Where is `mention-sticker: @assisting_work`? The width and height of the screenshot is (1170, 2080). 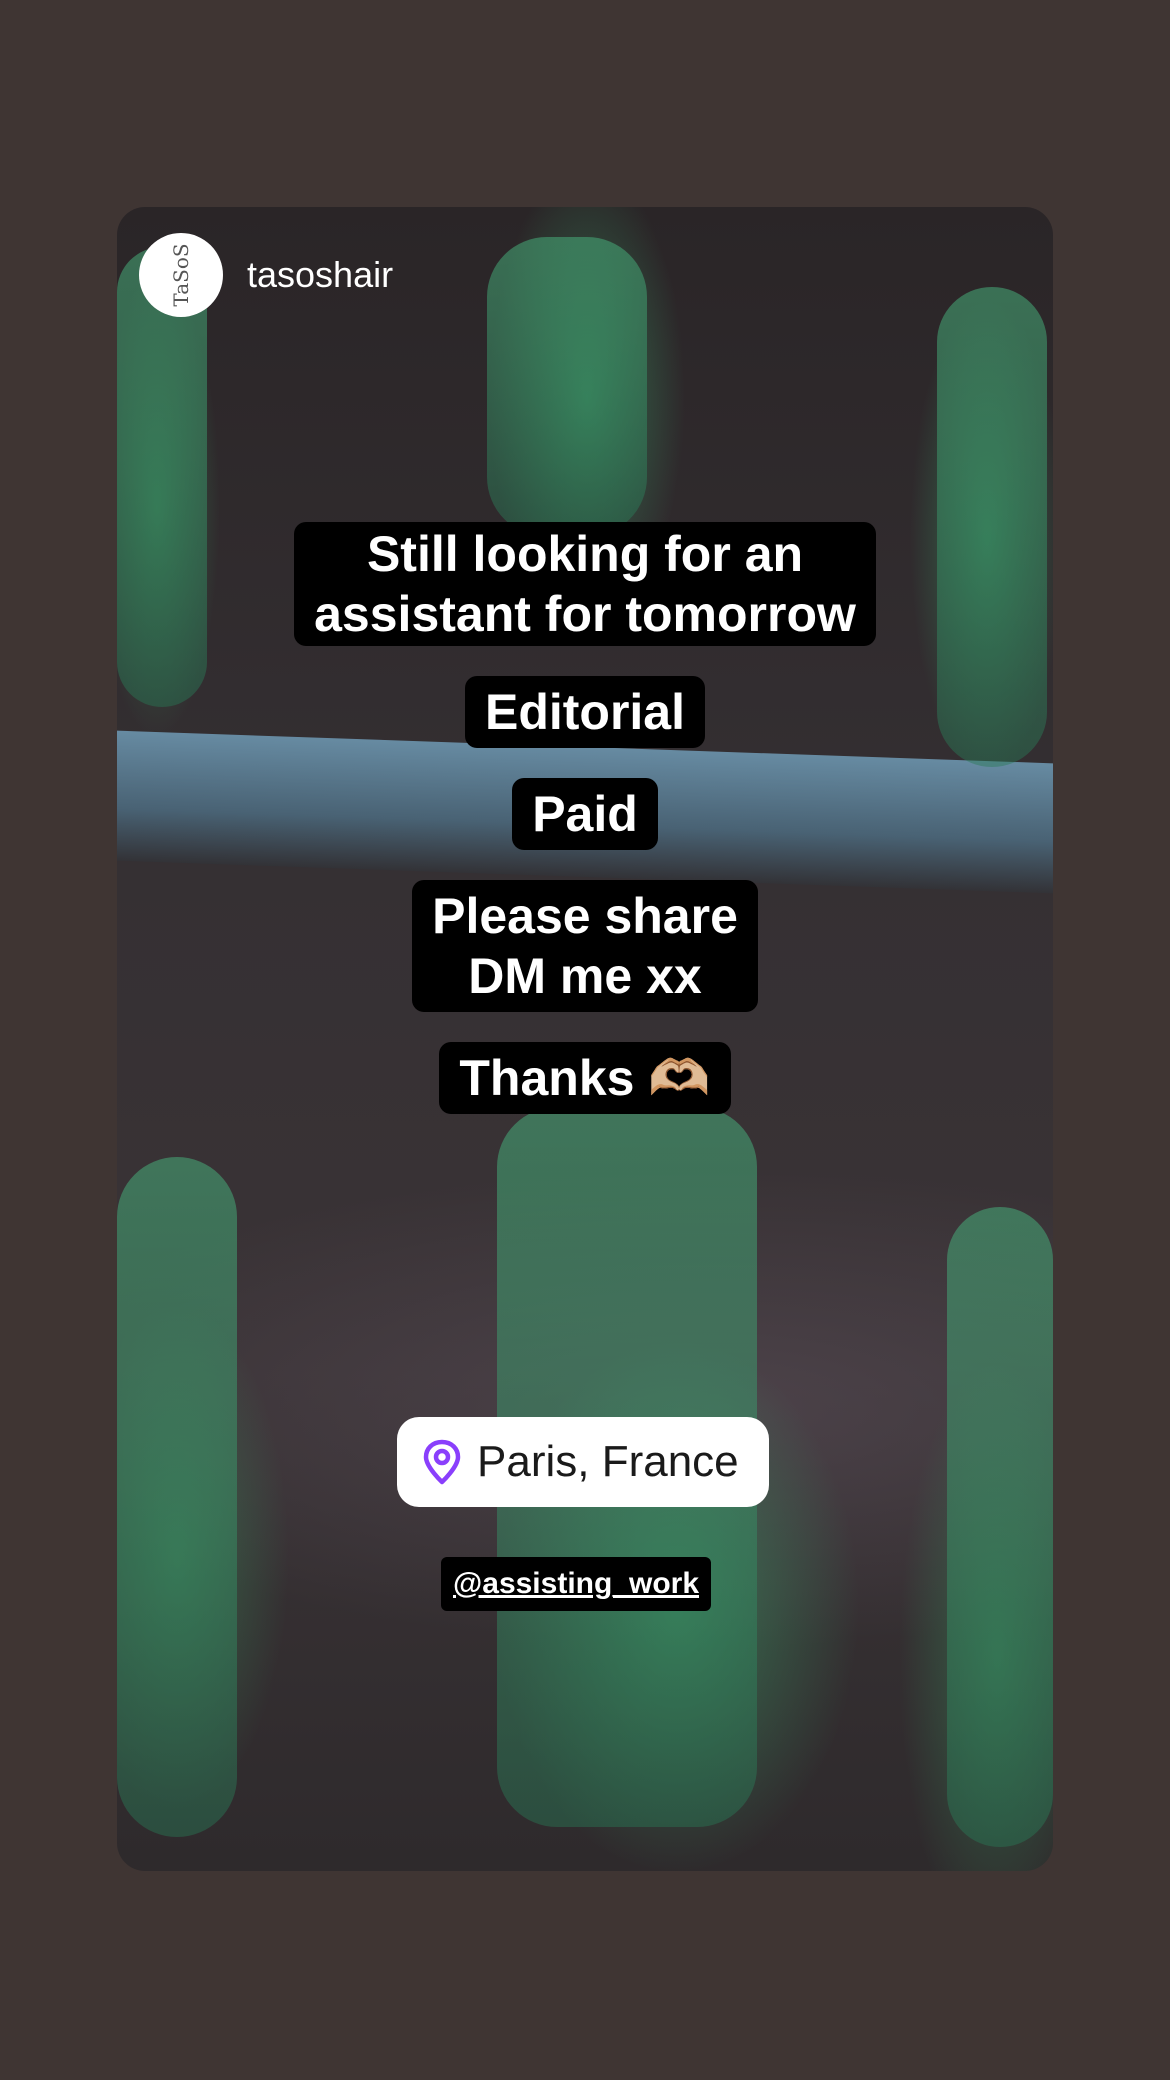 mention-sticker: @assisting_work is located at coordinates (576, 1584).